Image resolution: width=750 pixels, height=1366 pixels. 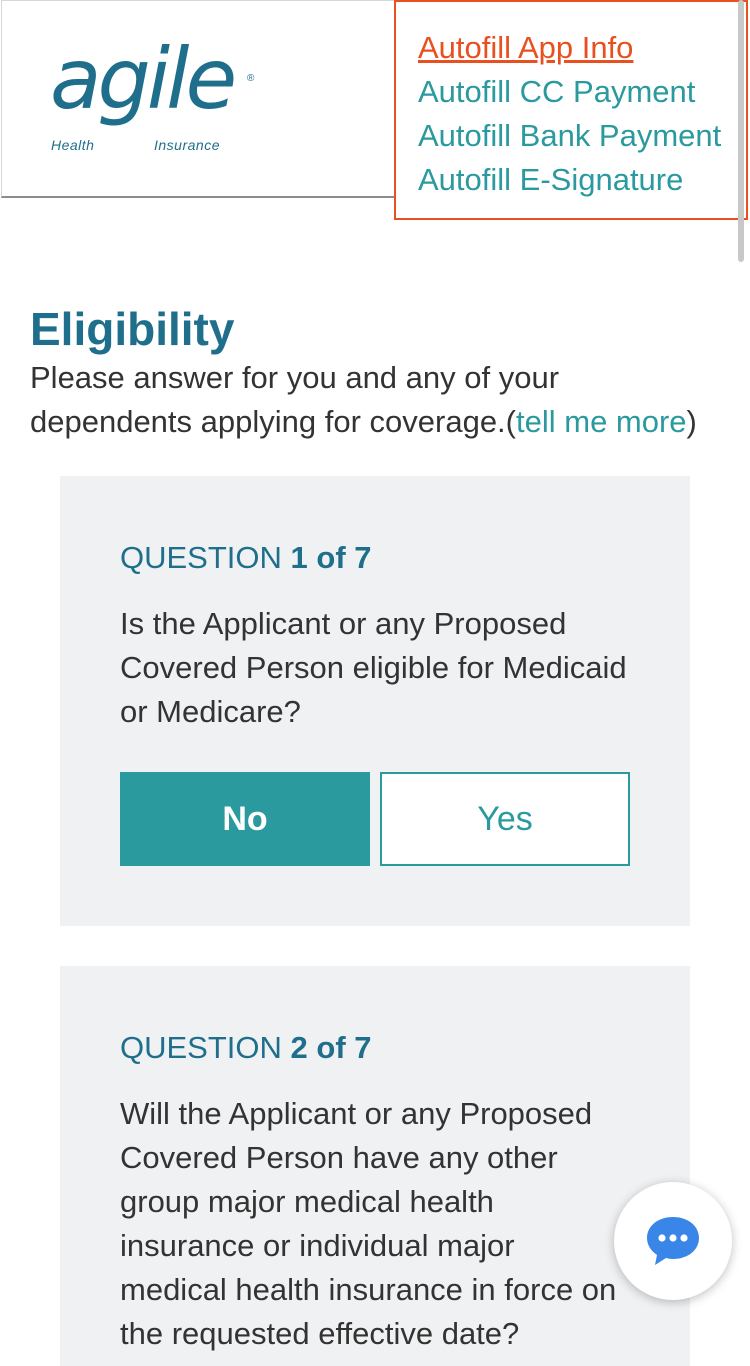 I want to click on autofill-cc-payment-link: Autofill CC Payment, so click(x=582, y=92).